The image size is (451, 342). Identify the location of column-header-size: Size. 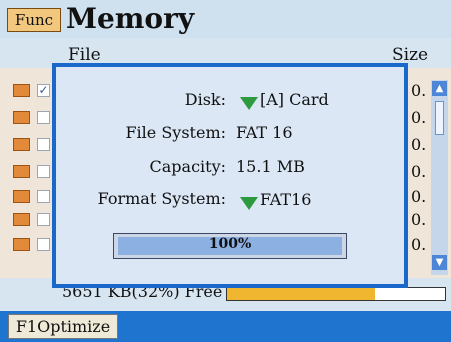
(410, 55).